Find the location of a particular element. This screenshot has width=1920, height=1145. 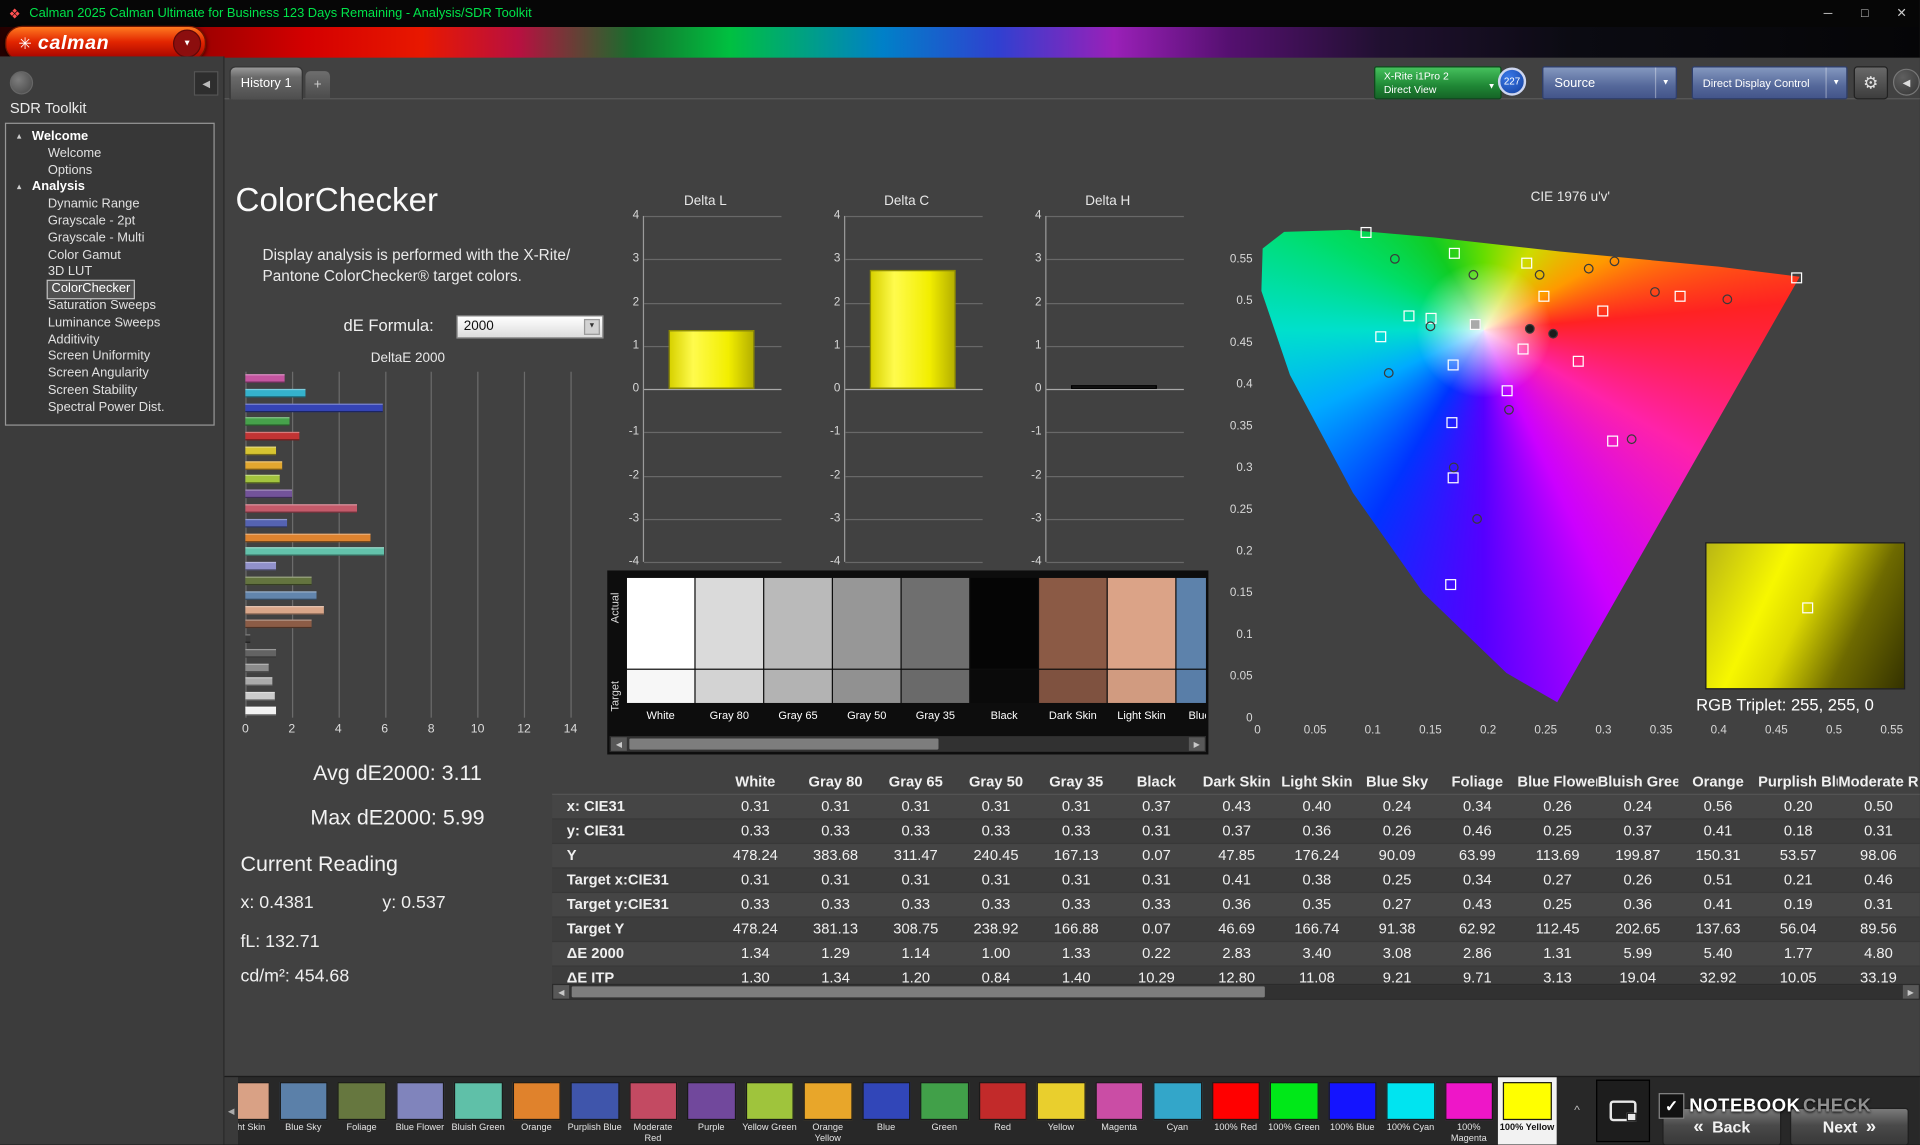

logo-dropdown-button: ▼ is located at coordinates (187, 43).